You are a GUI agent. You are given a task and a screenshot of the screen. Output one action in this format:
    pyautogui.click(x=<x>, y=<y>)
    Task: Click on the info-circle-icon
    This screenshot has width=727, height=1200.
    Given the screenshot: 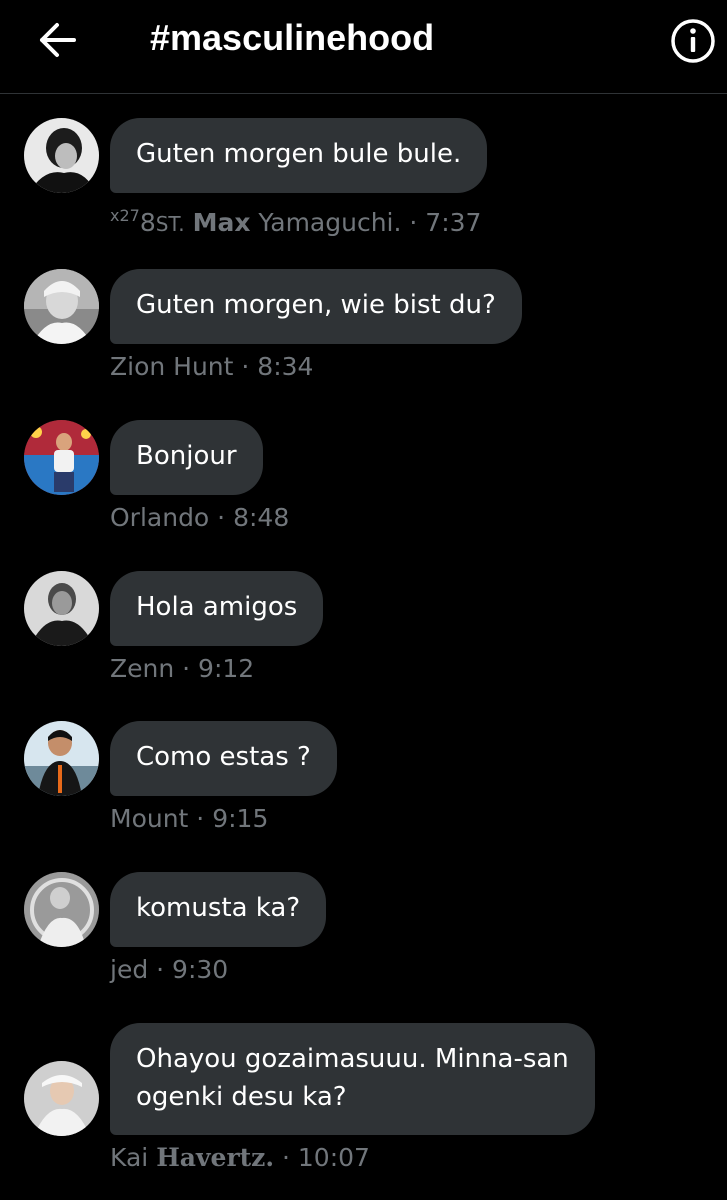 What is the action you would take?
    pyautogui.click(x=693, y=41)
    